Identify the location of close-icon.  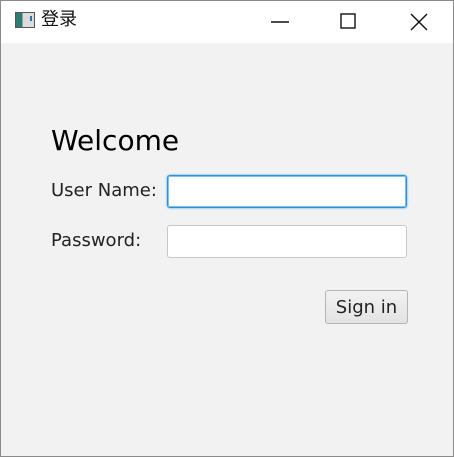
(419, 22).